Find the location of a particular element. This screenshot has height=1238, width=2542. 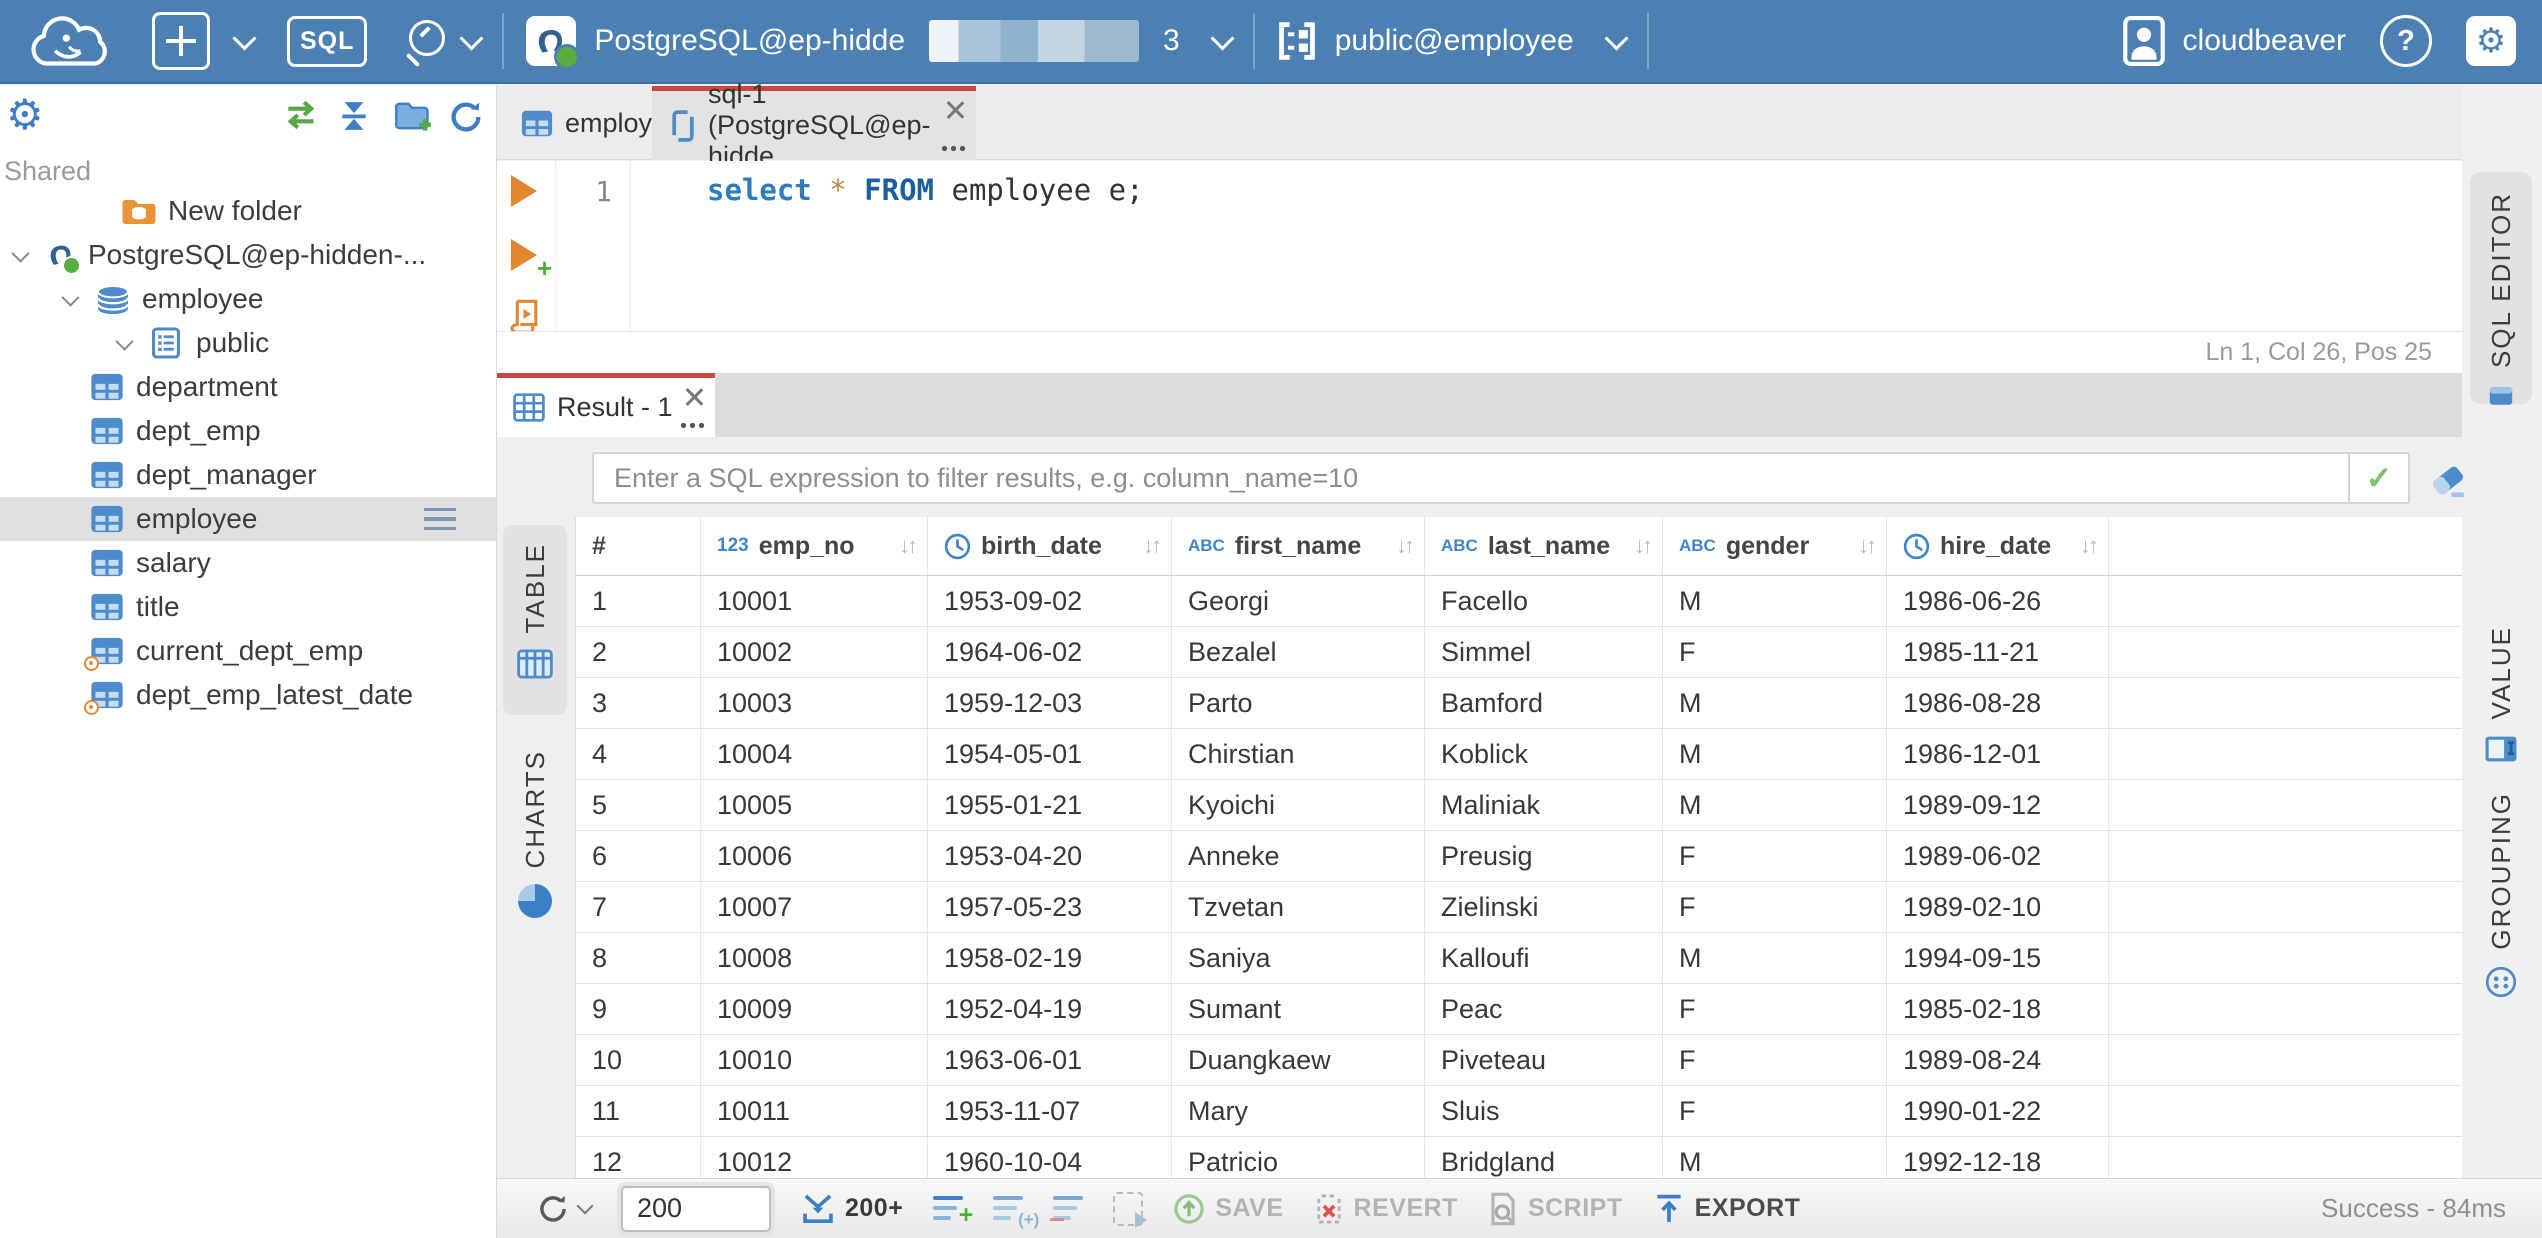

refresh-results-button is located at coordinates (565, 1209).